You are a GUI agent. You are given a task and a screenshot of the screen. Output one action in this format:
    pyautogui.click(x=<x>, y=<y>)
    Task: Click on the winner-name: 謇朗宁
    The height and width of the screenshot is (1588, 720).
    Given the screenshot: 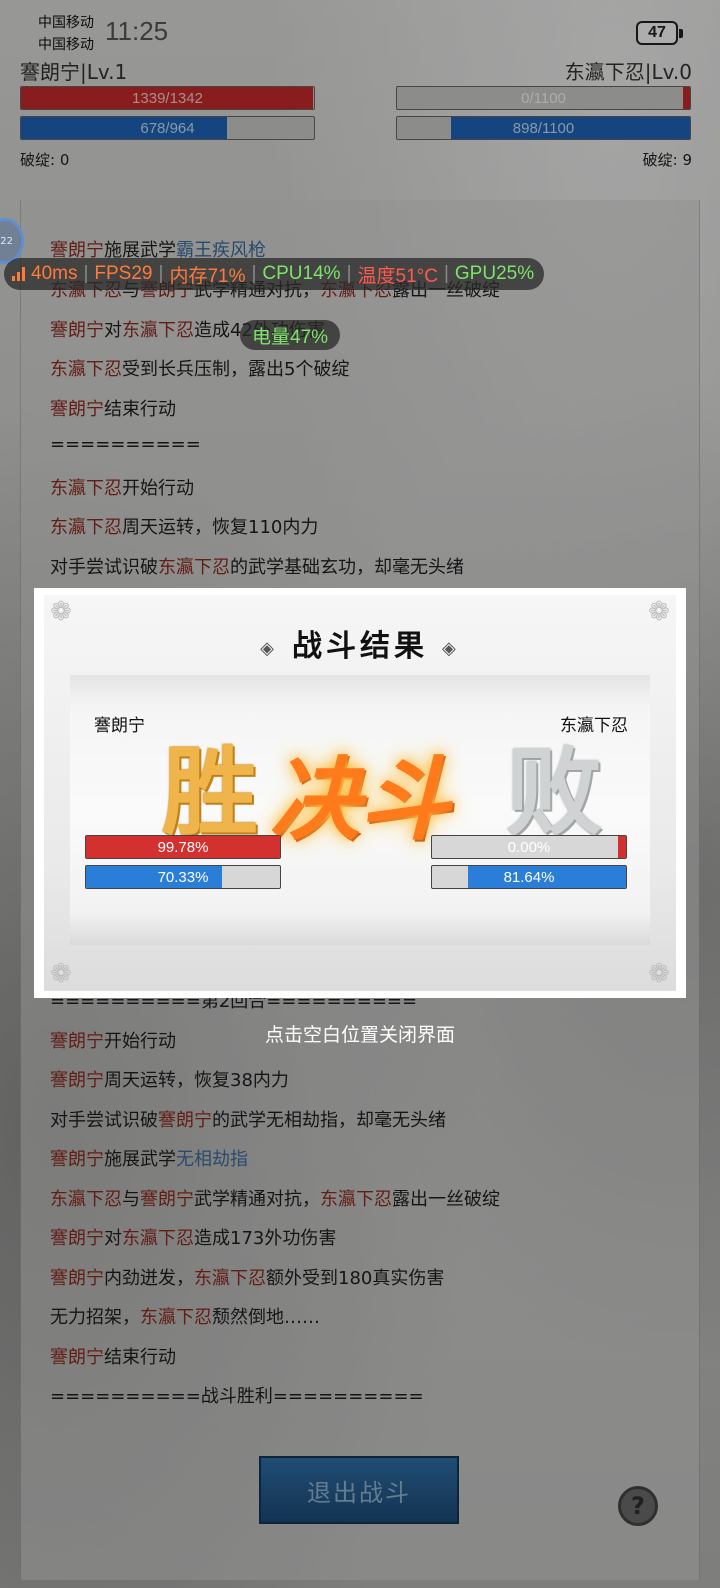 What is the action you would take?
    pyautogui.click(x=119, y=726)
    